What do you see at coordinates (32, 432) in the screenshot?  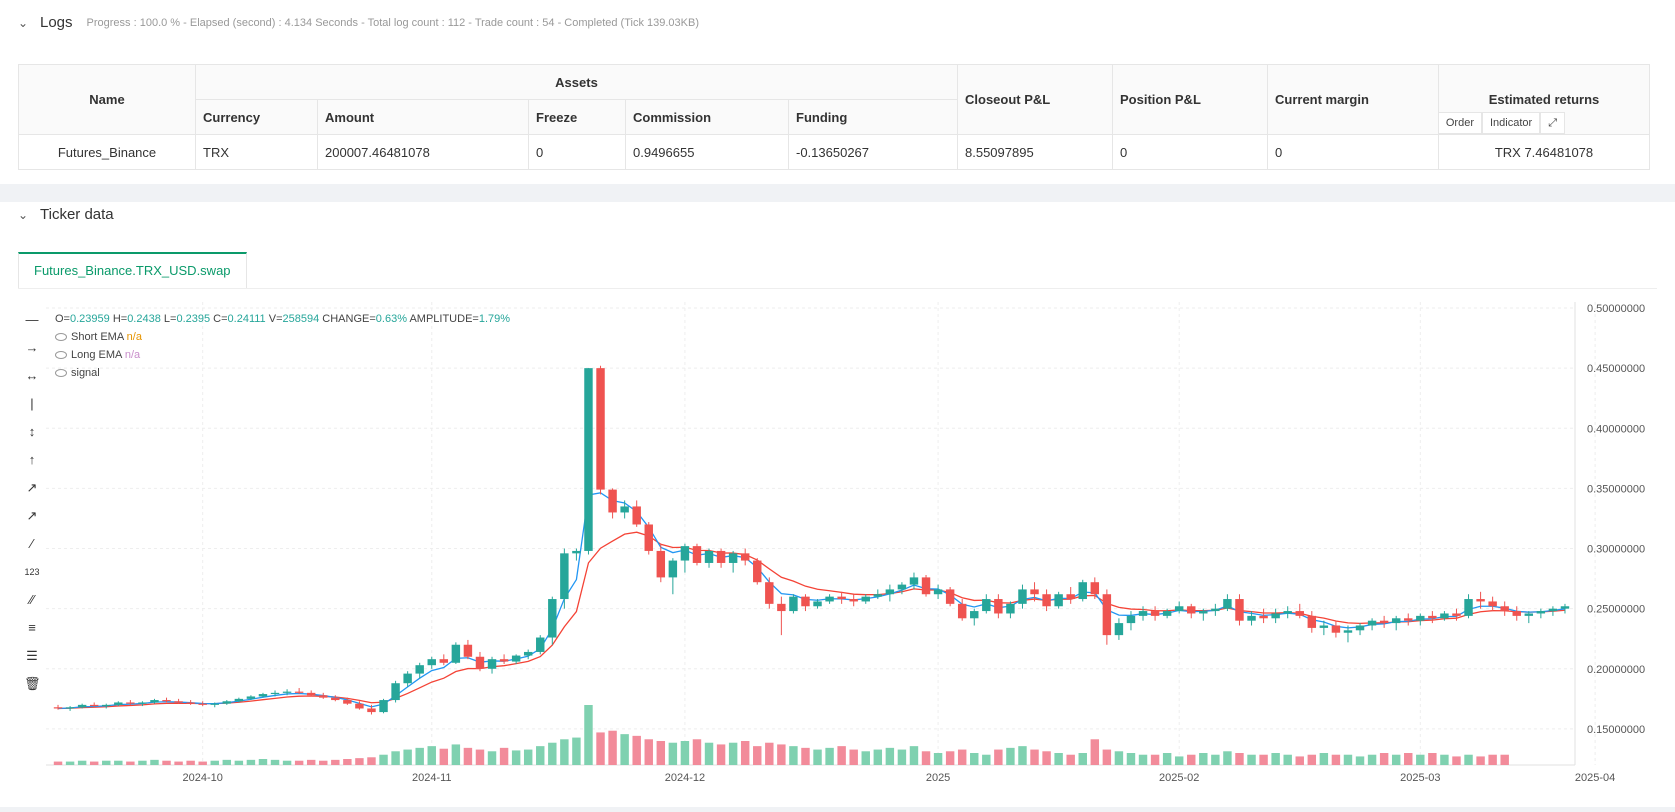 I see `vertical-segment-icon: ↕` at bounding box center [32, 432].